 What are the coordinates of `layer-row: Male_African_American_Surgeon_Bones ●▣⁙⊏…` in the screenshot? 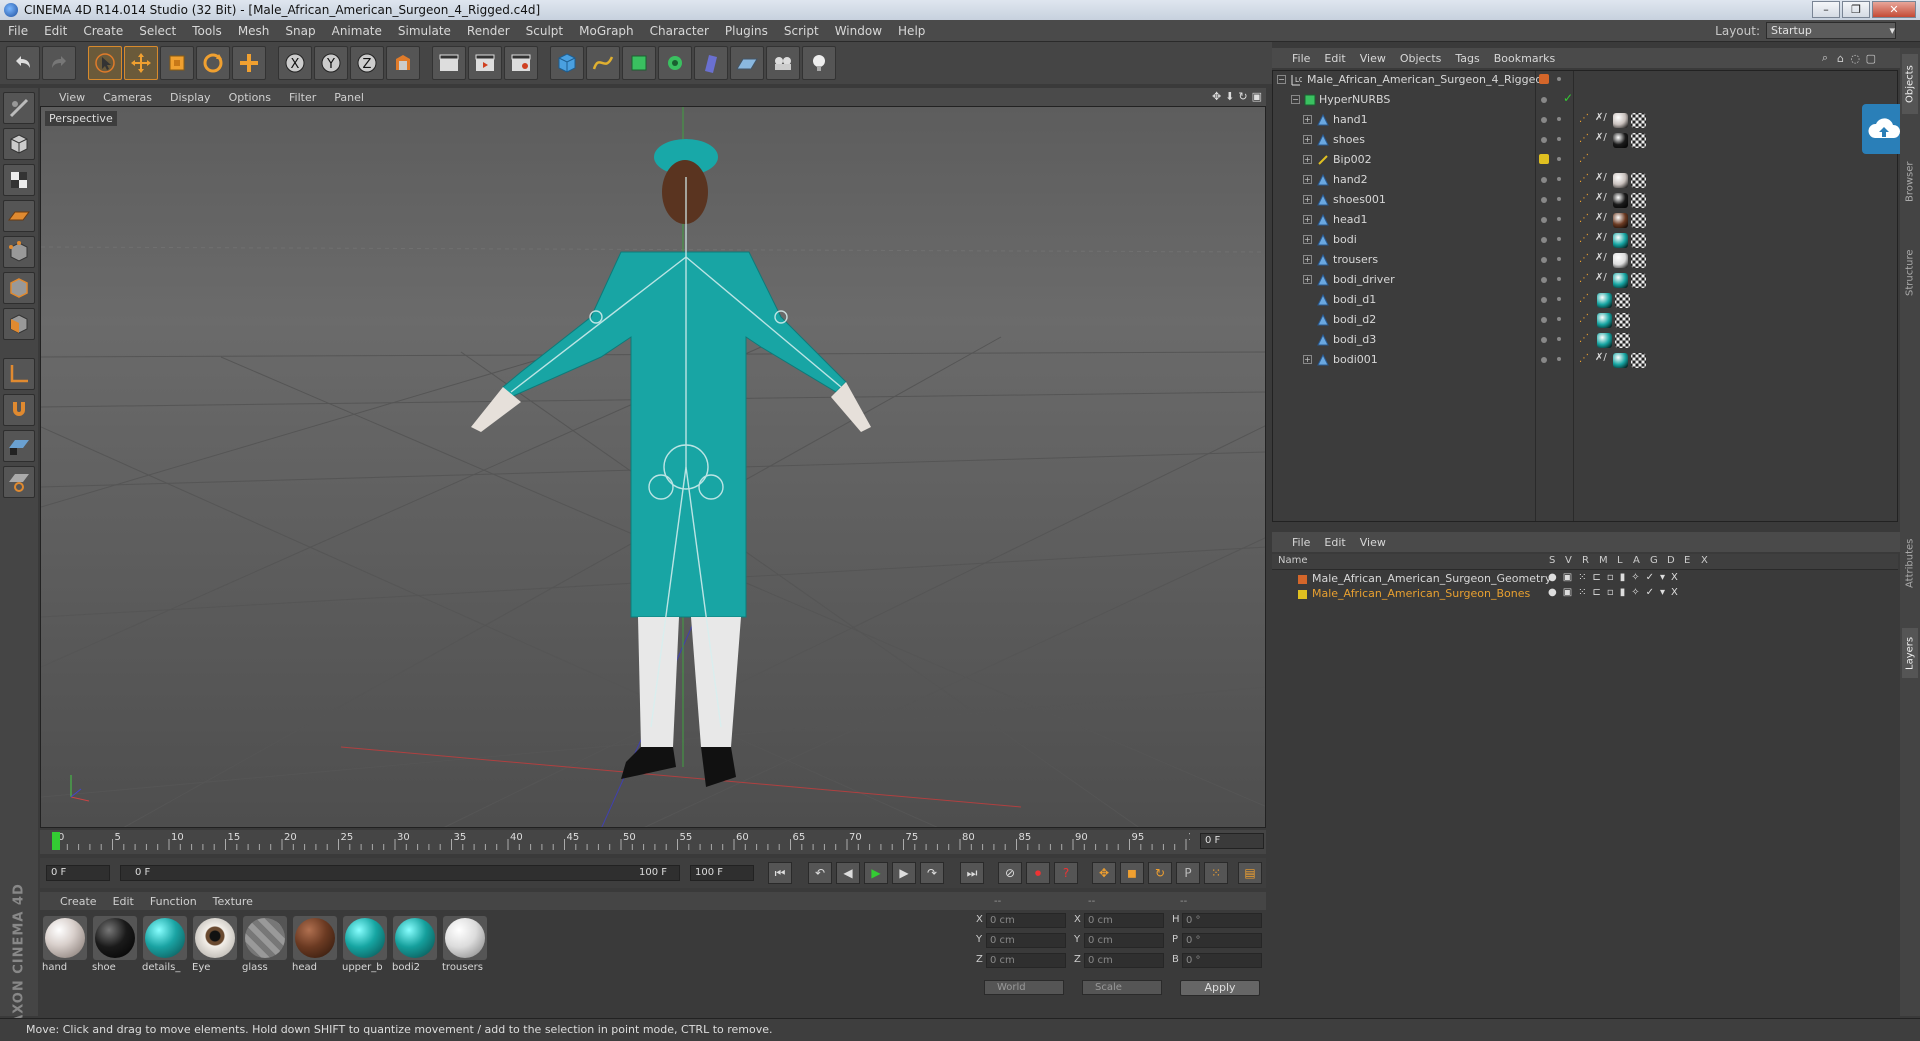 It's located at (1585, 594).